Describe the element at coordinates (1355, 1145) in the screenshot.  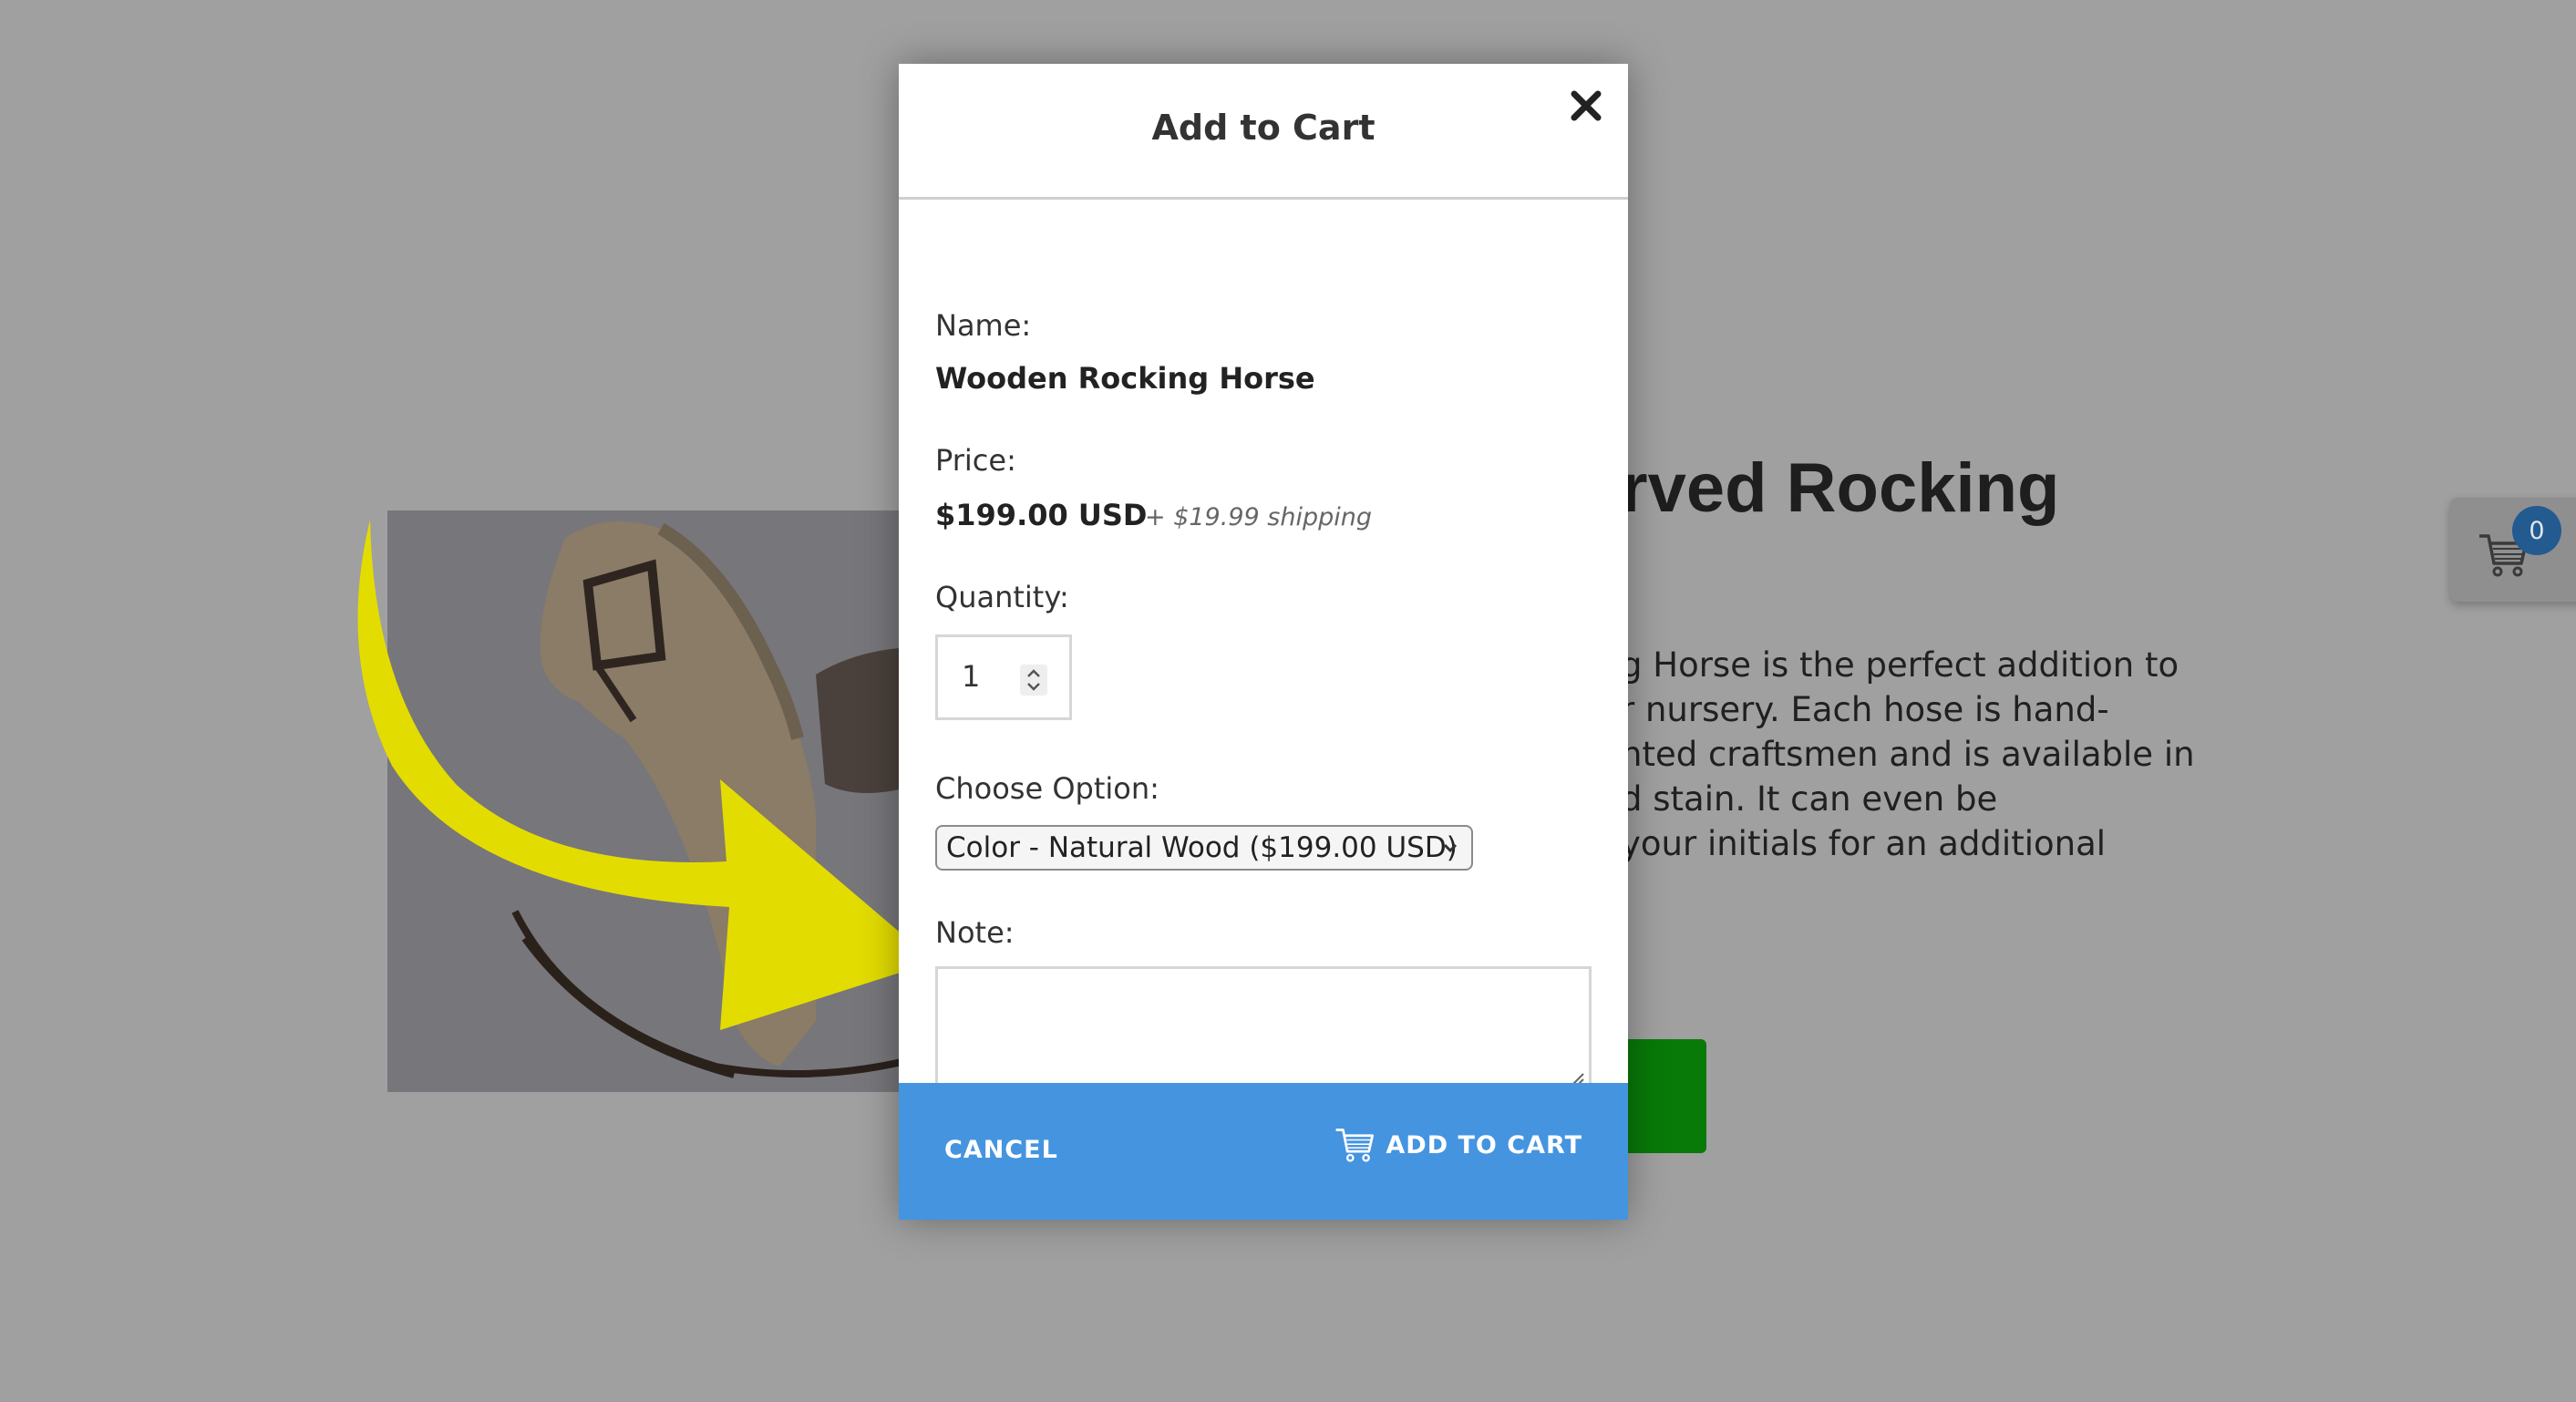
I see `shopping-cart-icon` at that location.